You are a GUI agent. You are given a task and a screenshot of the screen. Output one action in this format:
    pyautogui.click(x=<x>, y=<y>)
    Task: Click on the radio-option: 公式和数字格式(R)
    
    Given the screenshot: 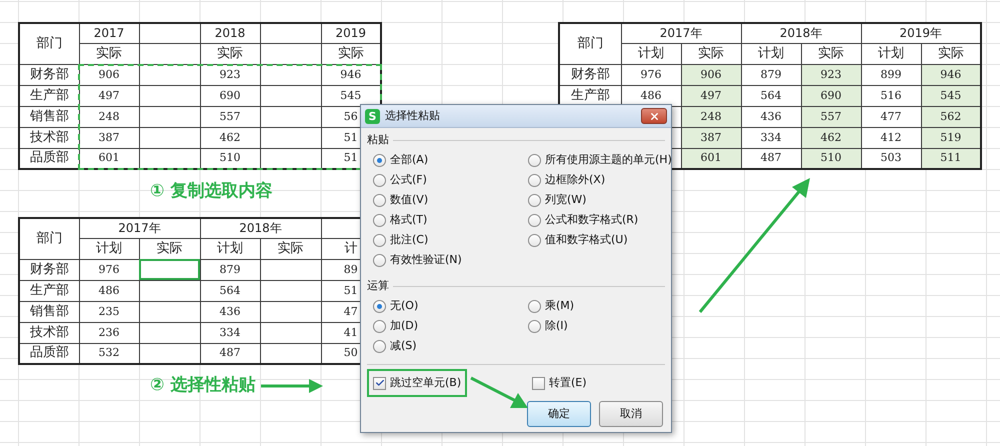 What is the action you would take?
    pyautogui.click(x=600, y=220)
    